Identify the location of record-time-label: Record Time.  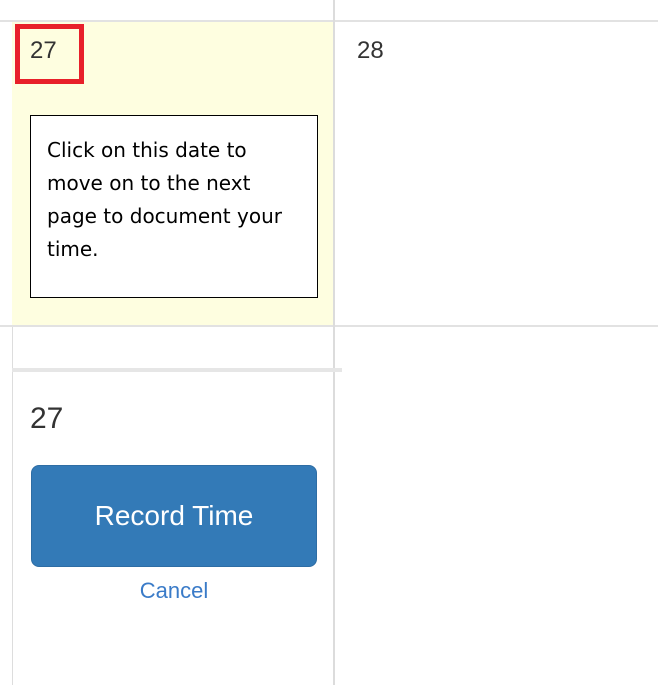
(174, 515).